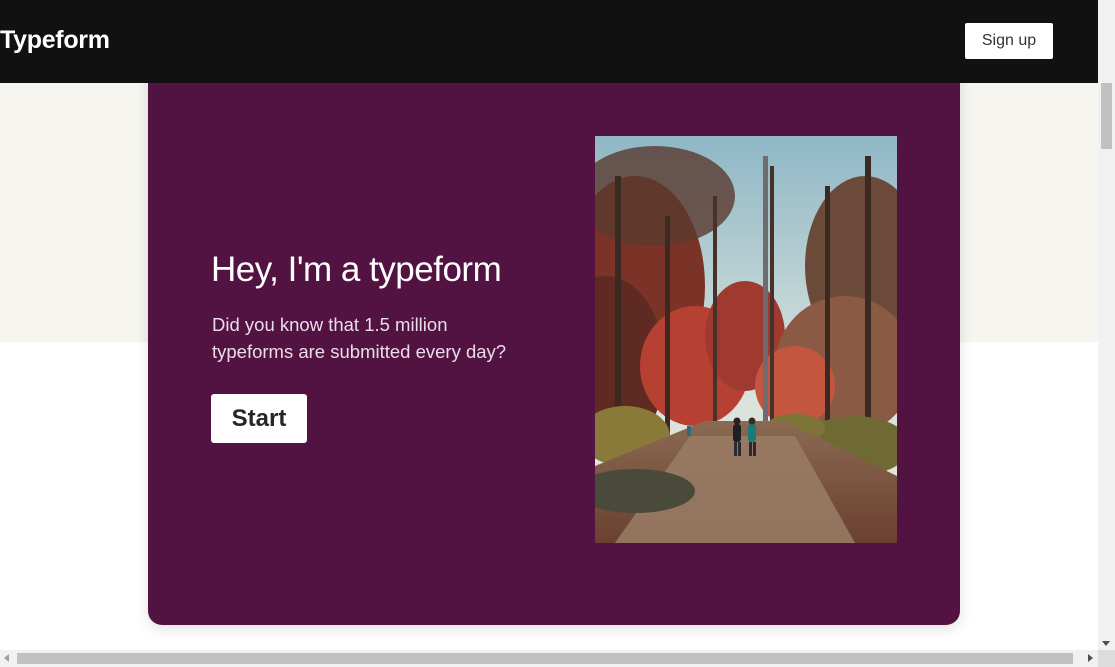 This screenshot has height=667, width=1115. Describe the element at coordinates (1106, 643) in the screenshot. I see `scroll-down-arrow-icon` at that location.